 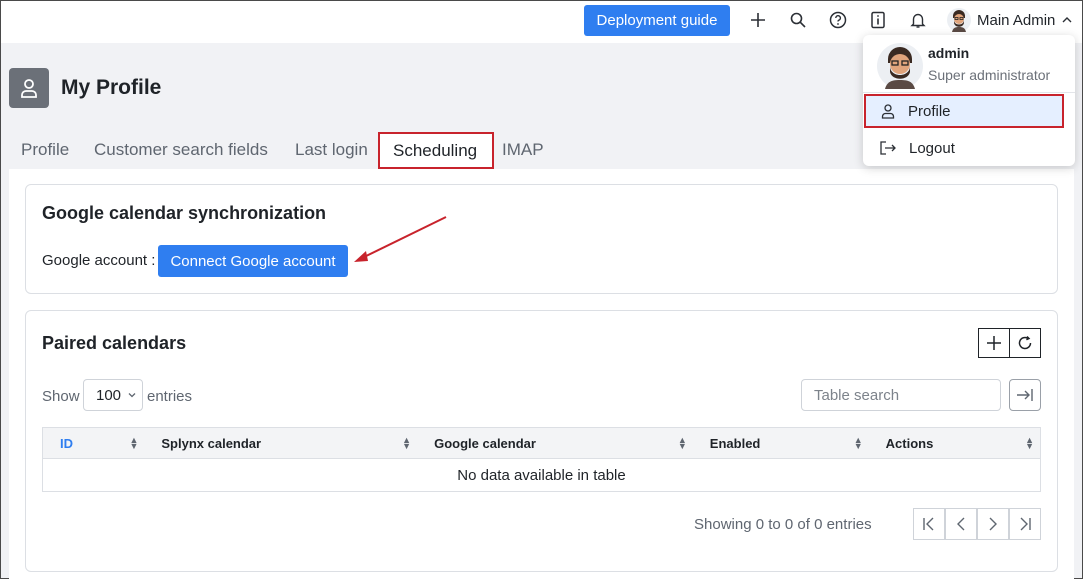 I want to click on column-header-google-calendar: Google calendar ▲ ▼, so click(x=555, y=443).